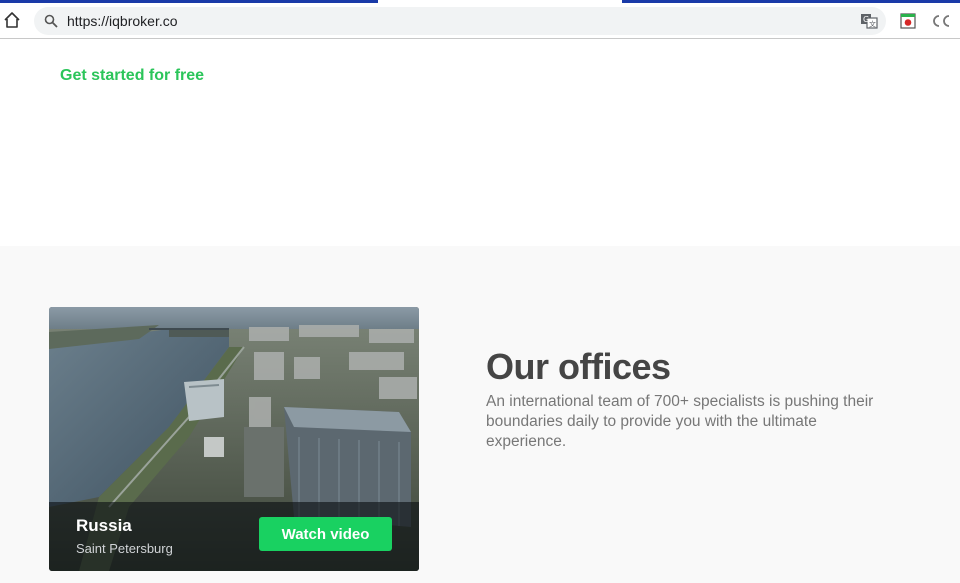 This screenshot has height=583, width=960. I want to click on translate-icon: G 文, so click(869, 21).